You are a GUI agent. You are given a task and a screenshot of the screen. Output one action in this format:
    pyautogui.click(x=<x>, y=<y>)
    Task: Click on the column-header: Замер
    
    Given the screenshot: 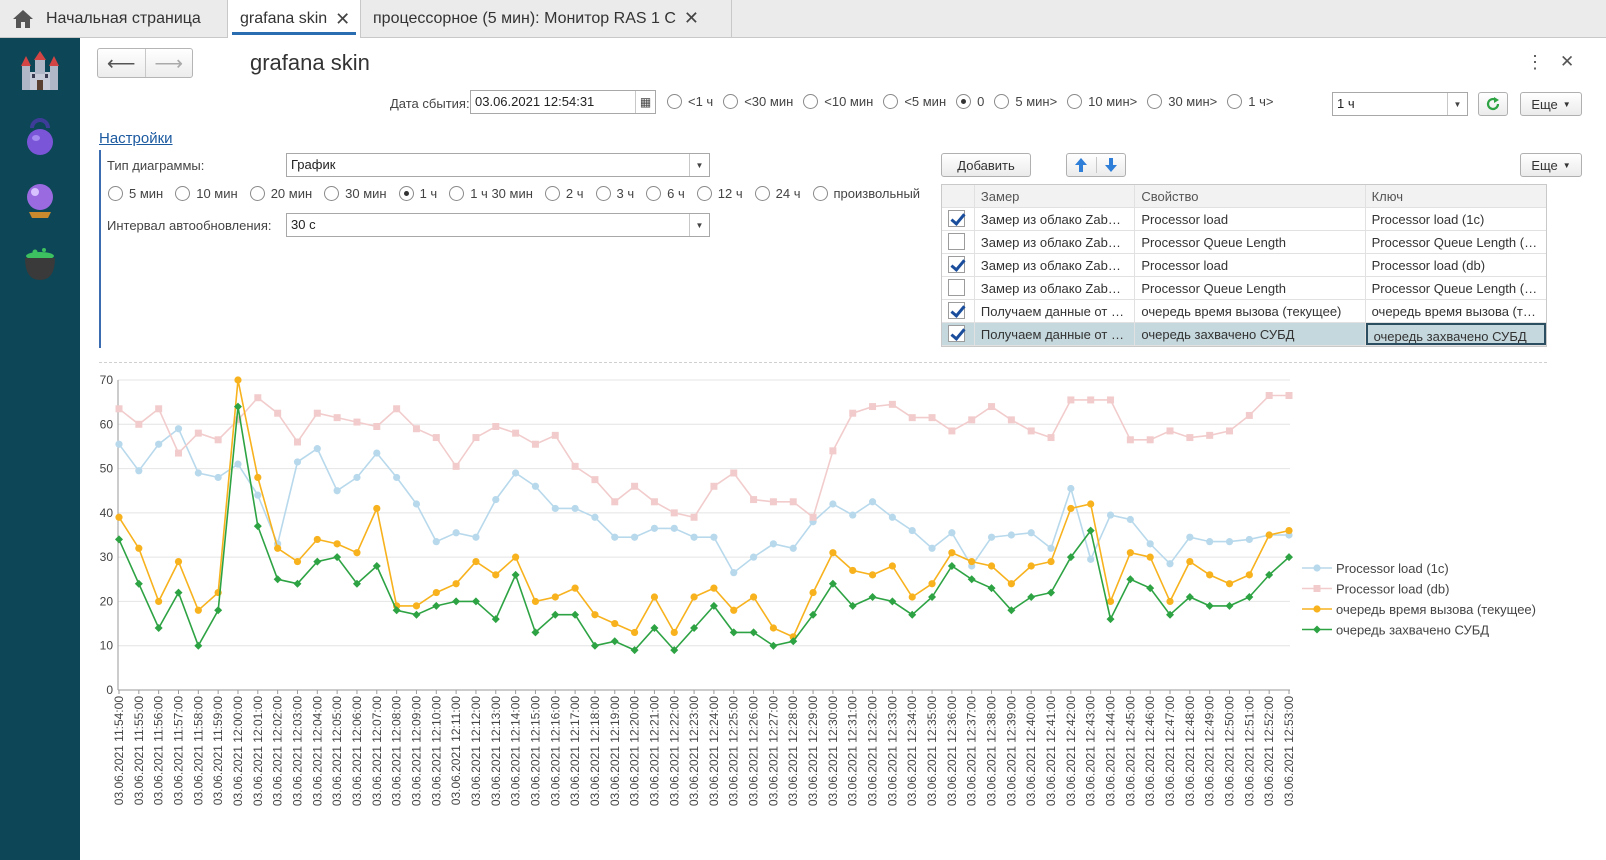 What is the action you would take?
    pyautogui.click(x=1055, y=196)
    